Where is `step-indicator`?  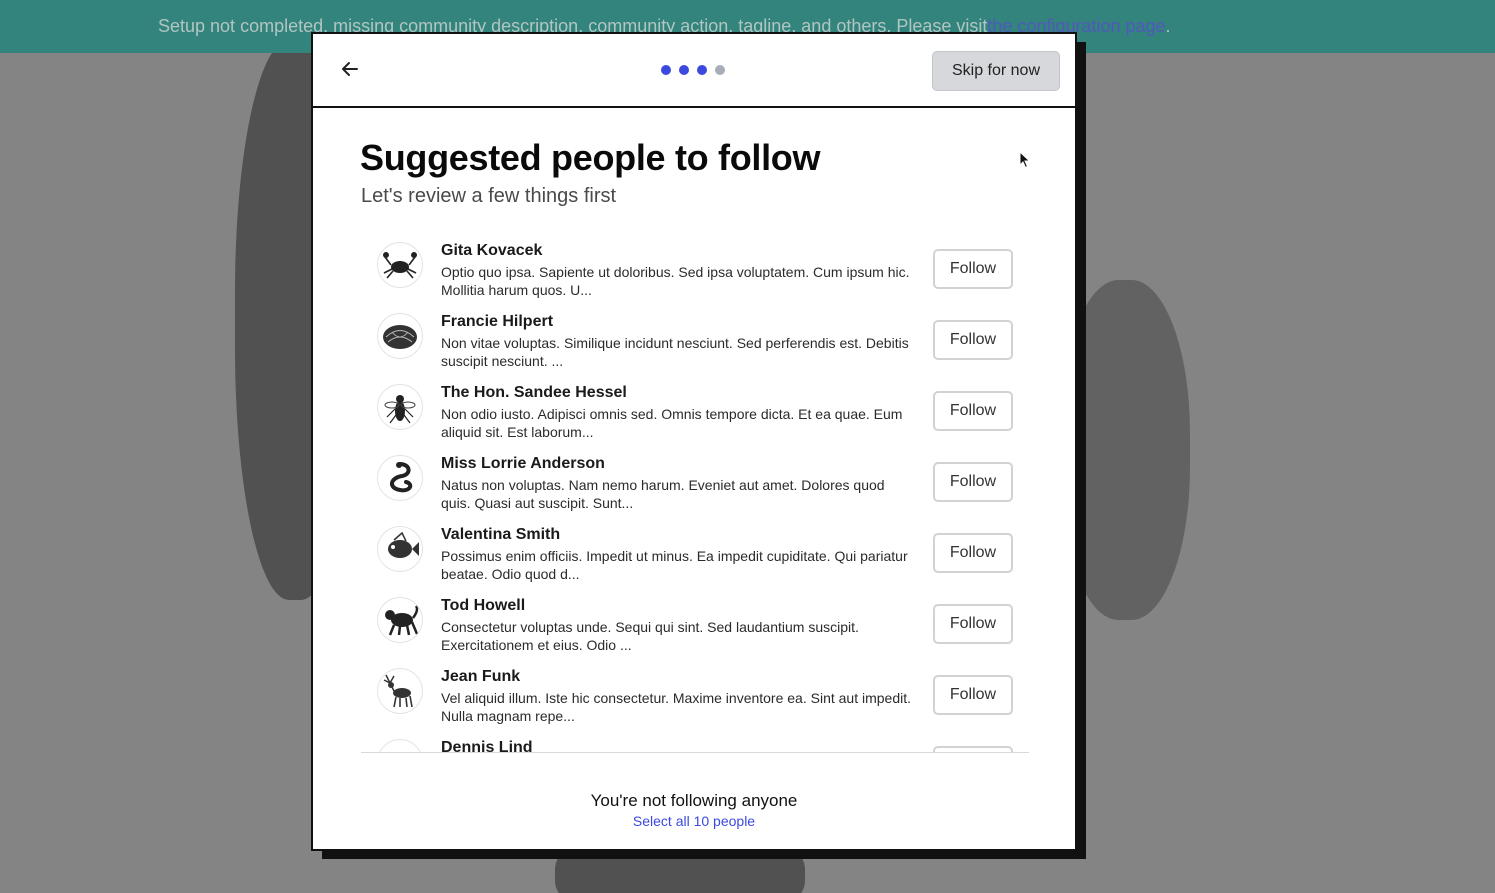
step-indicator is located at coordinates (693, 70).